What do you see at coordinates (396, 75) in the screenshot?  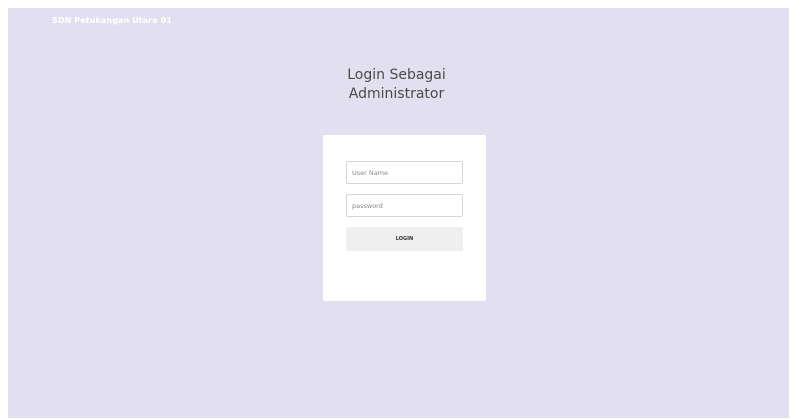 I see `login-heading-line-1: Login Sebagai` at bounding box center [396, 75].